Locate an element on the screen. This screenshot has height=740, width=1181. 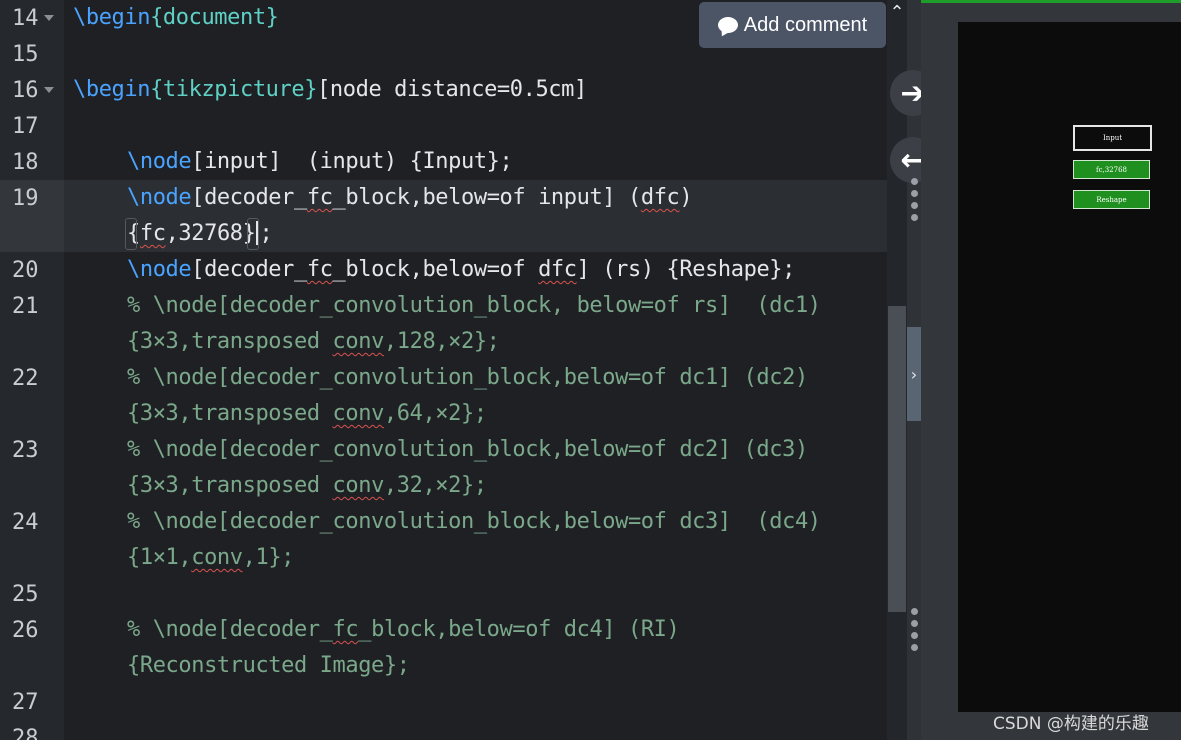
code-line-18: 18 \node[input] (input) {Input}; is located at coordinates (443, 162).